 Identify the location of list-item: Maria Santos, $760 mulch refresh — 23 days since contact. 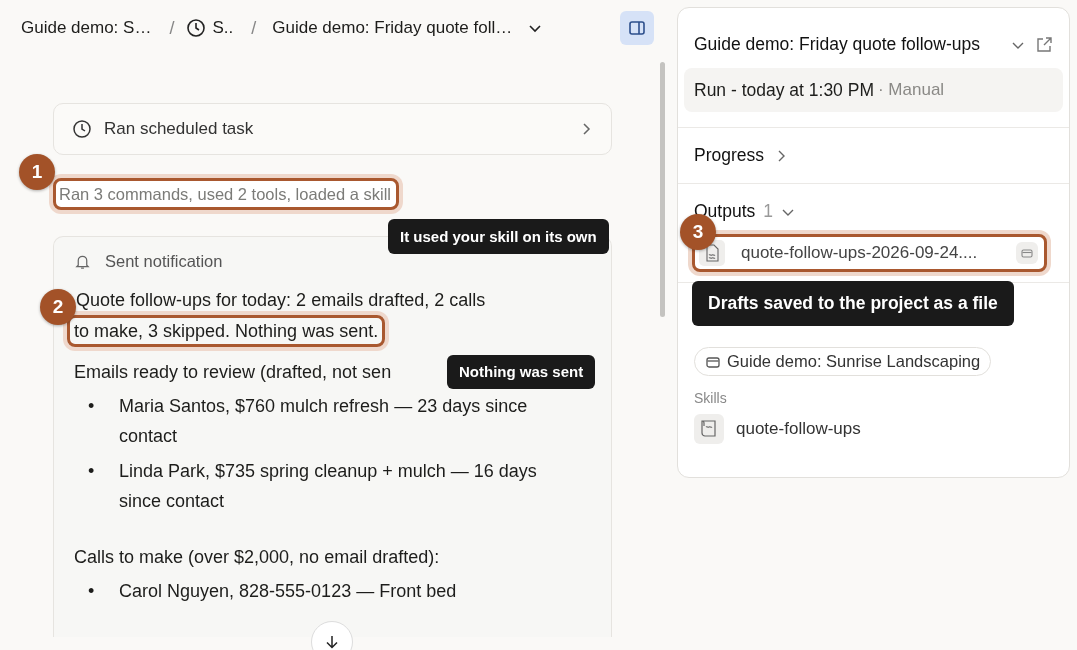
(324, 421).